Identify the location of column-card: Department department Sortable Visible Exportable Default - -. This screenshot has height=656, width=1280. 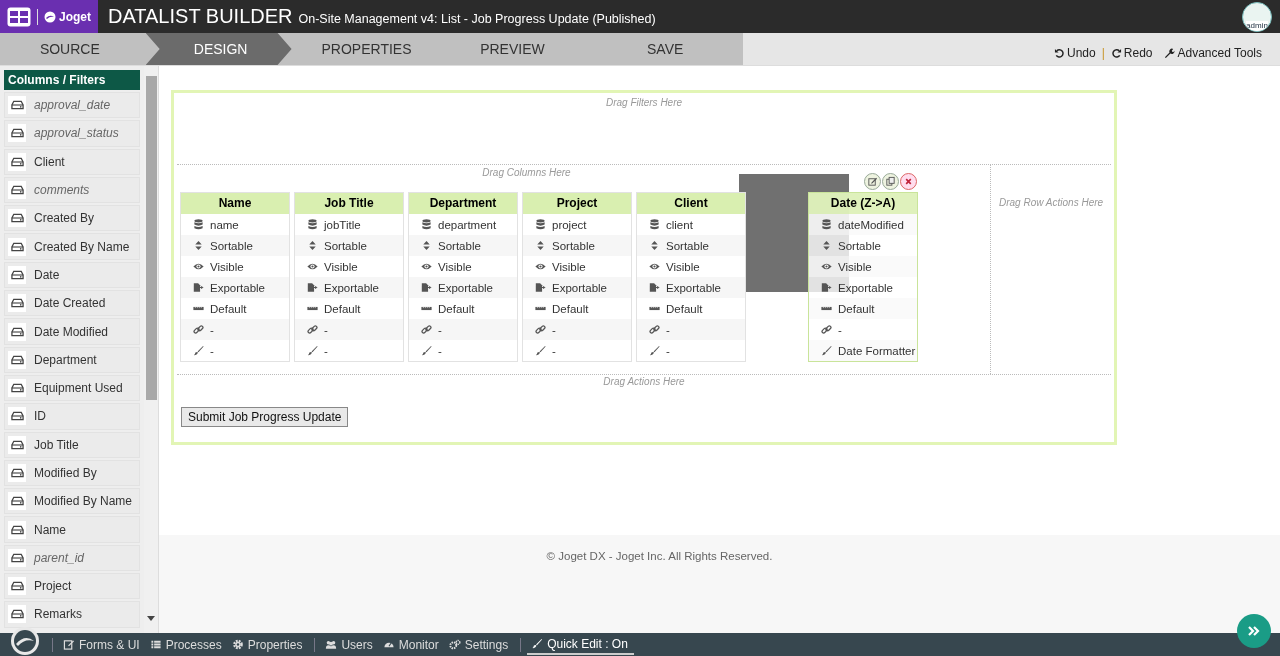
(463, 277).